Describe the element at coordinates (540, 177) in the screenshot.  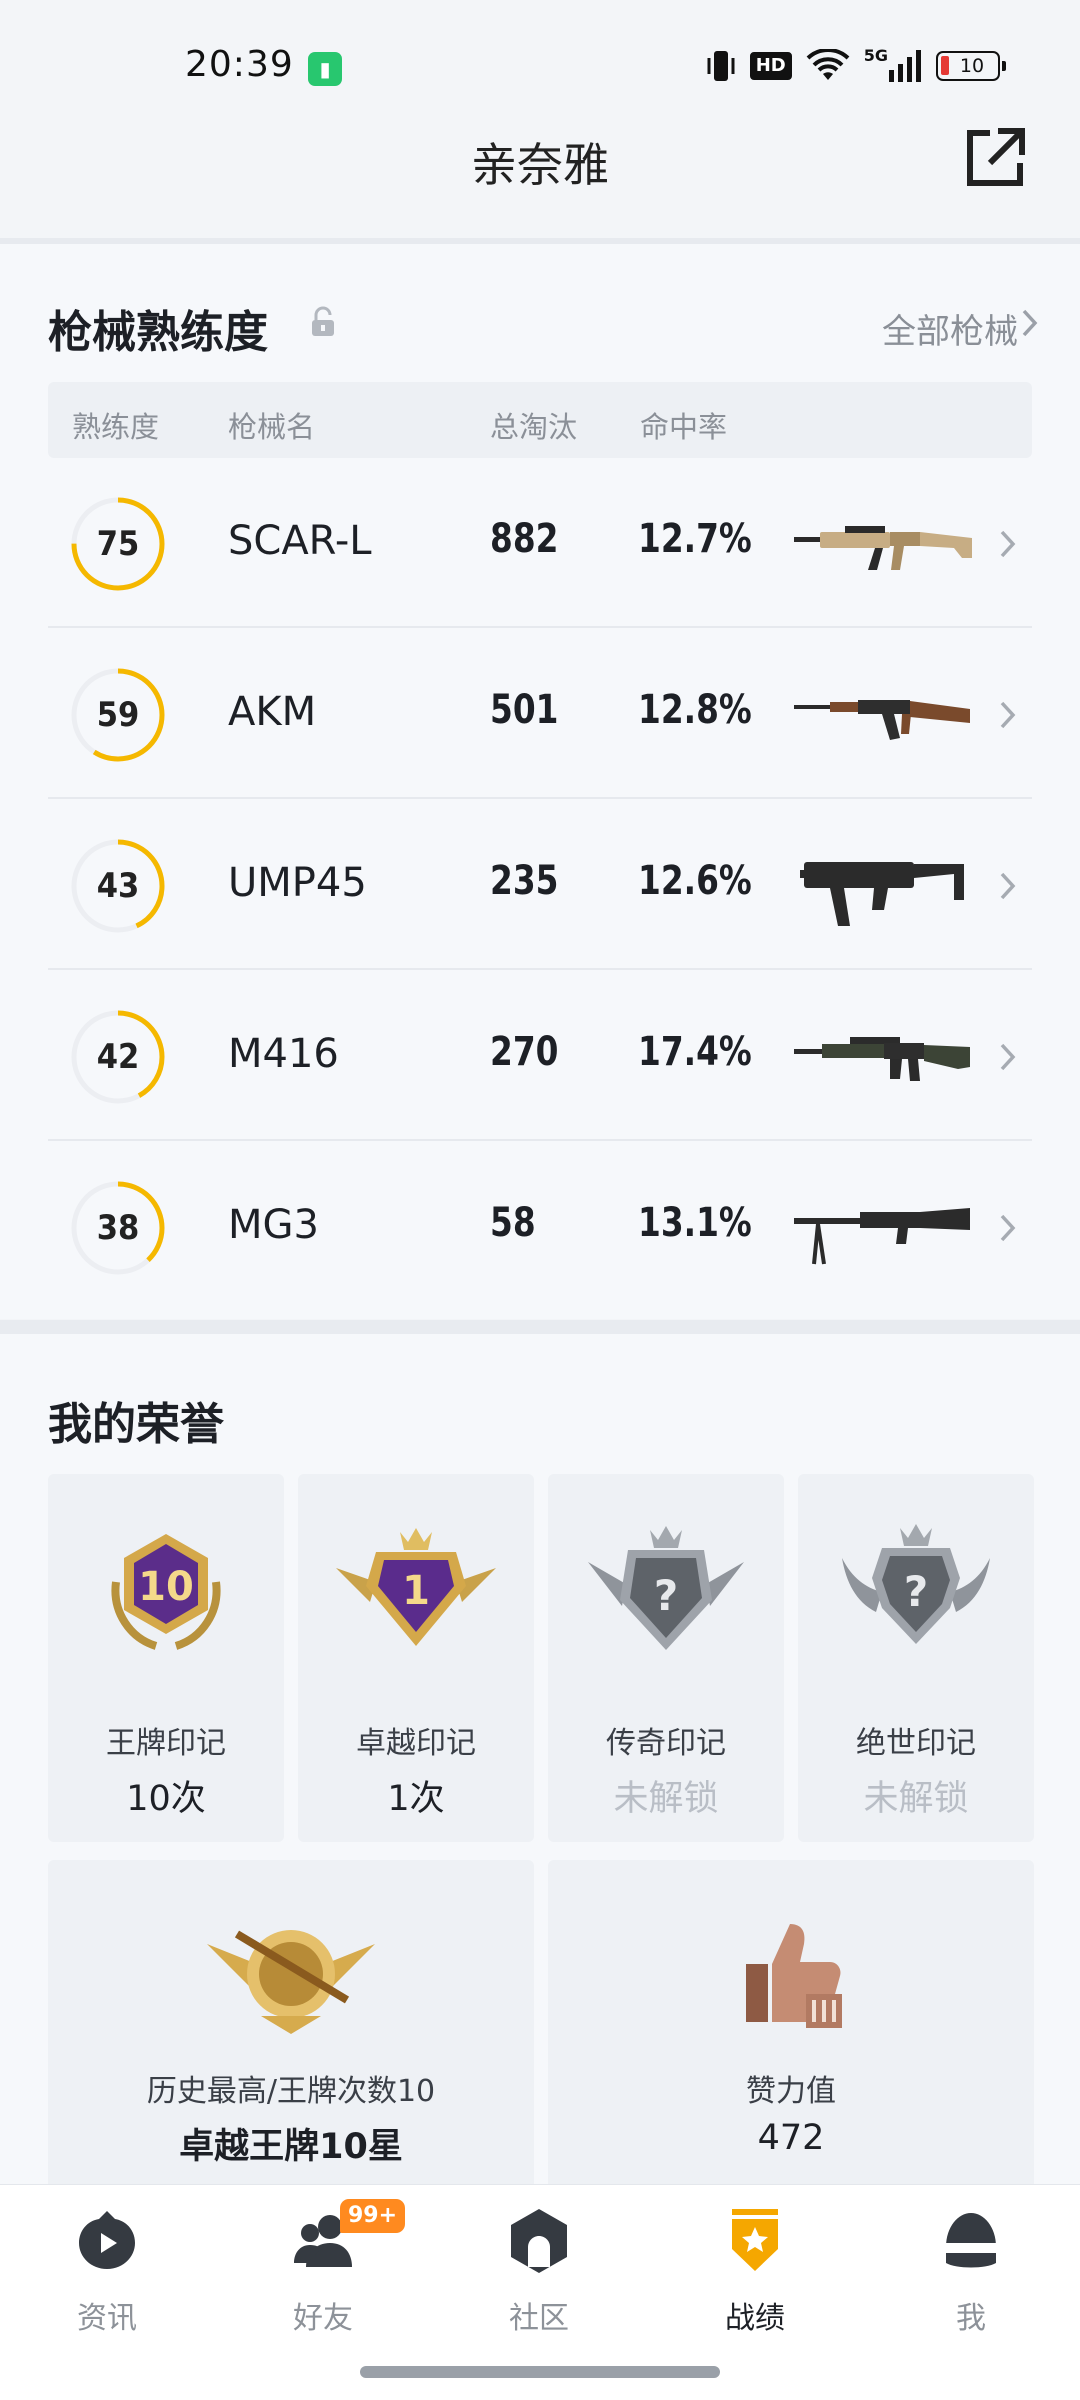
I see `app-header: 亲奈雅` at that location.